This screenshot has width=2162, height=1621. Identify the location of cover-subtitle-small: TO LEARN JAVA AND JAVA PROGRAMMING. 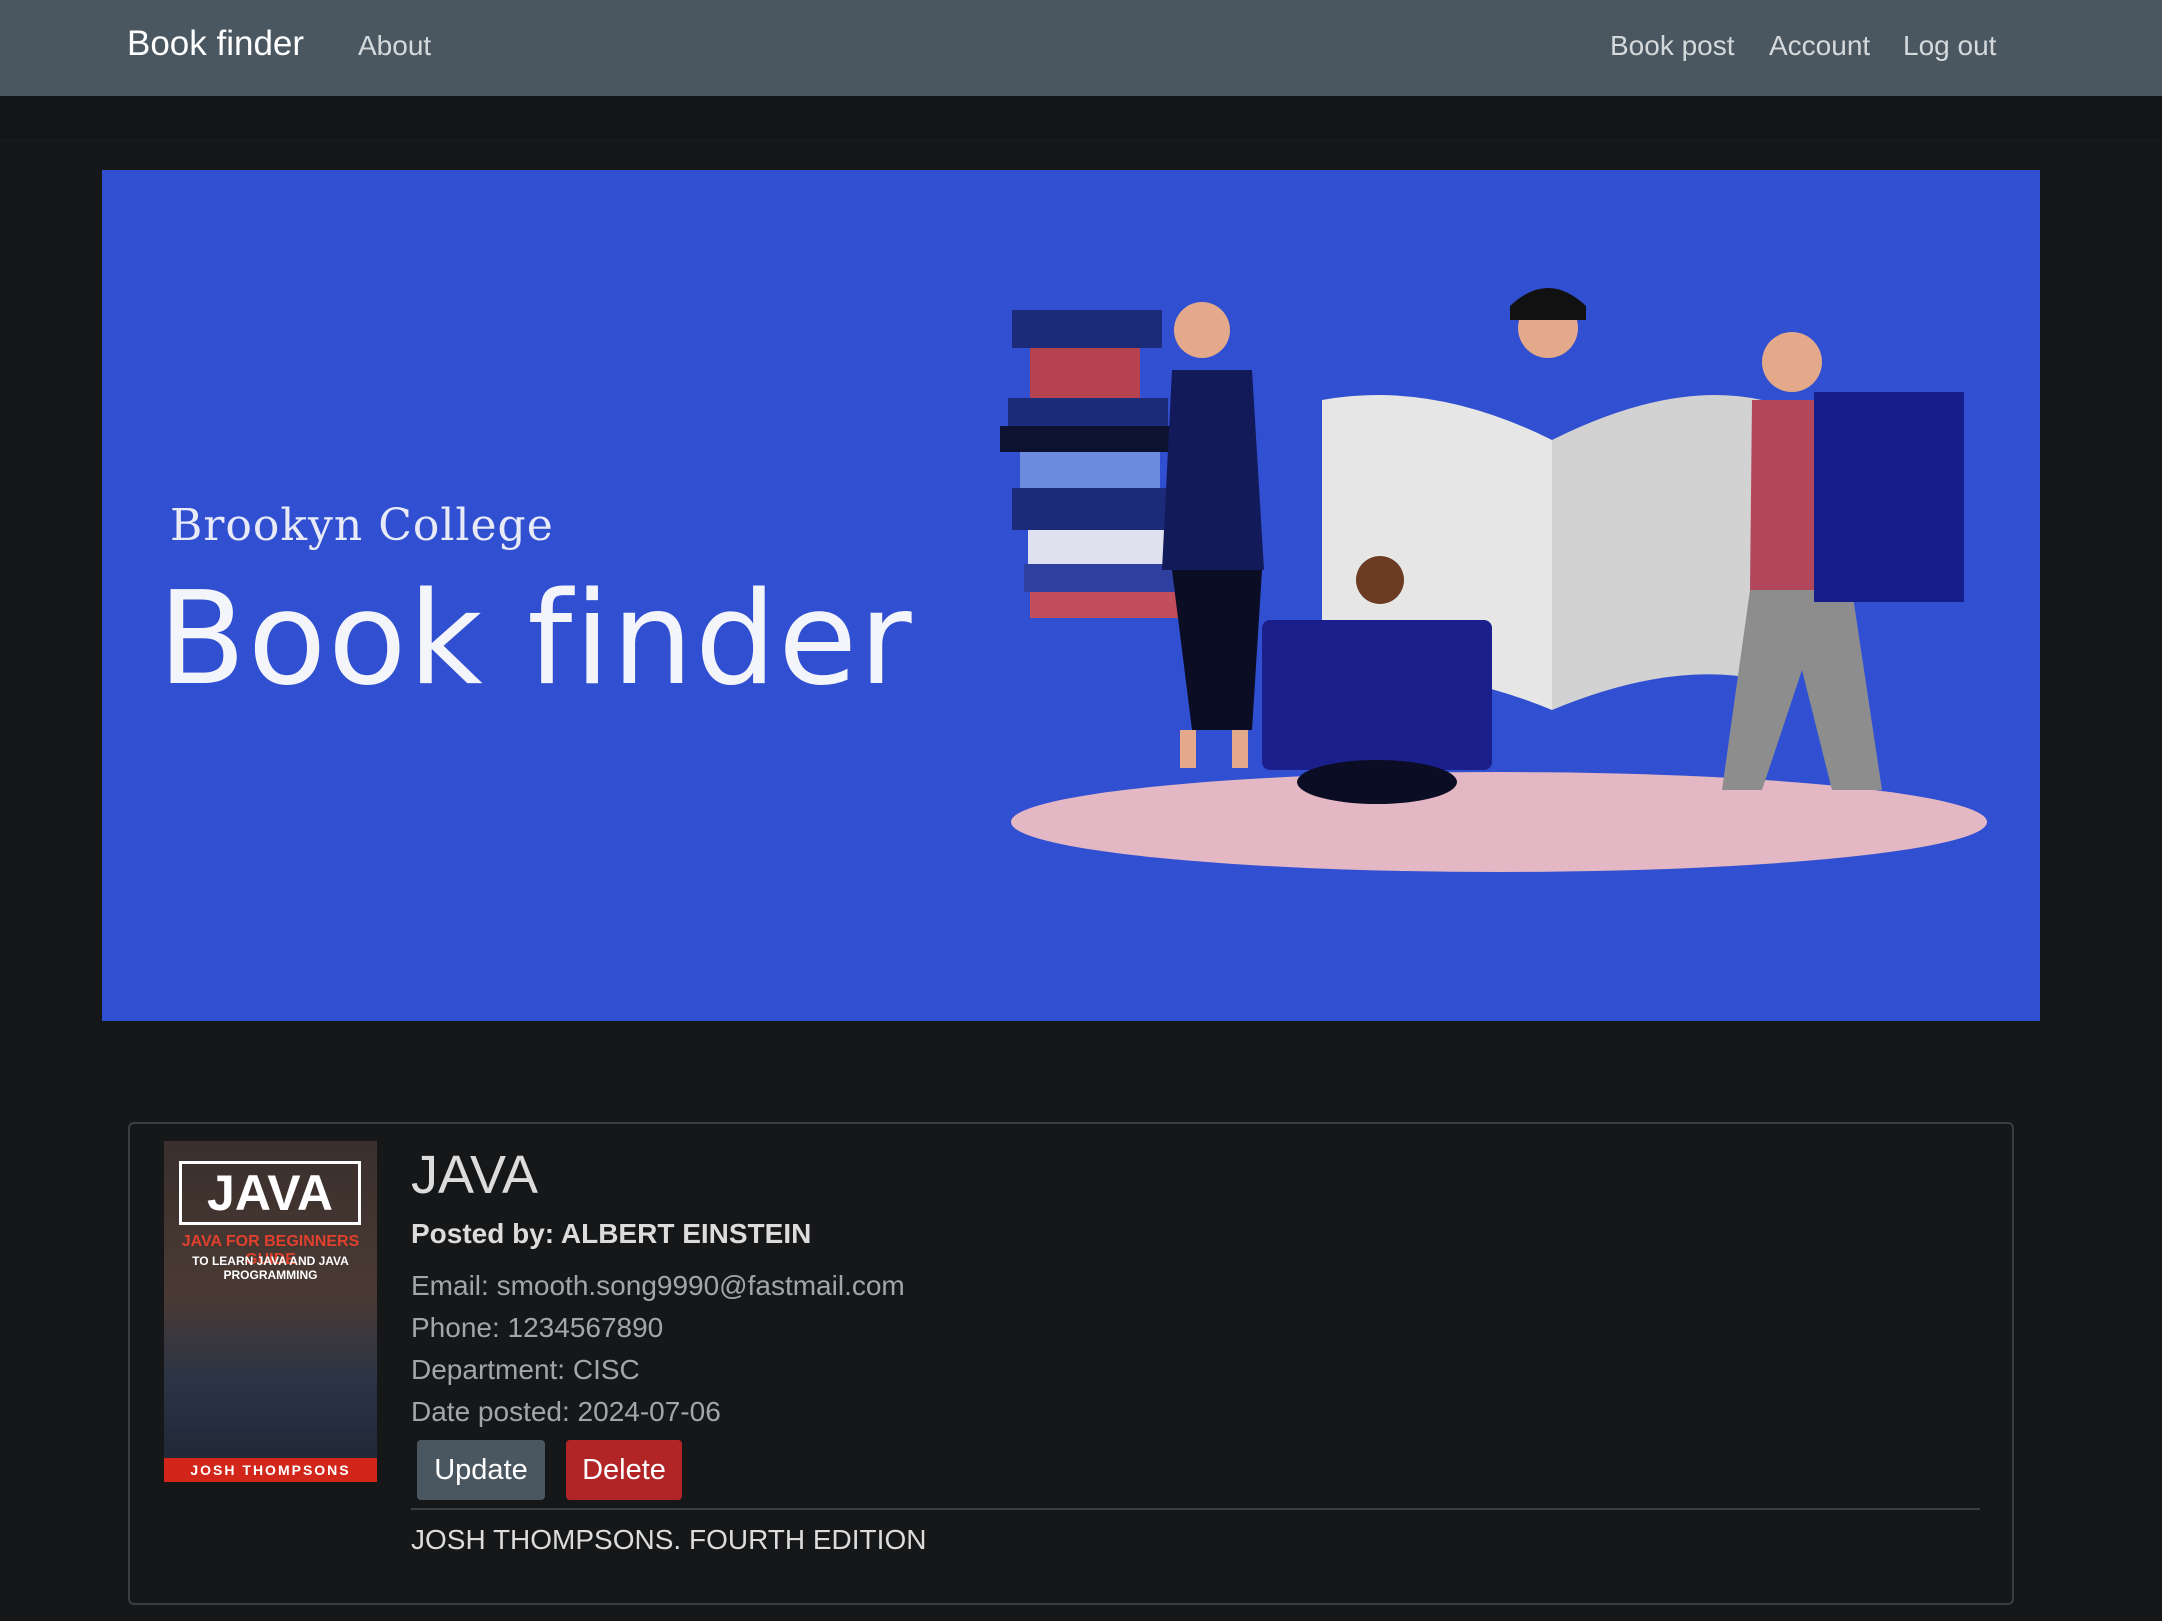
(270, 1268).